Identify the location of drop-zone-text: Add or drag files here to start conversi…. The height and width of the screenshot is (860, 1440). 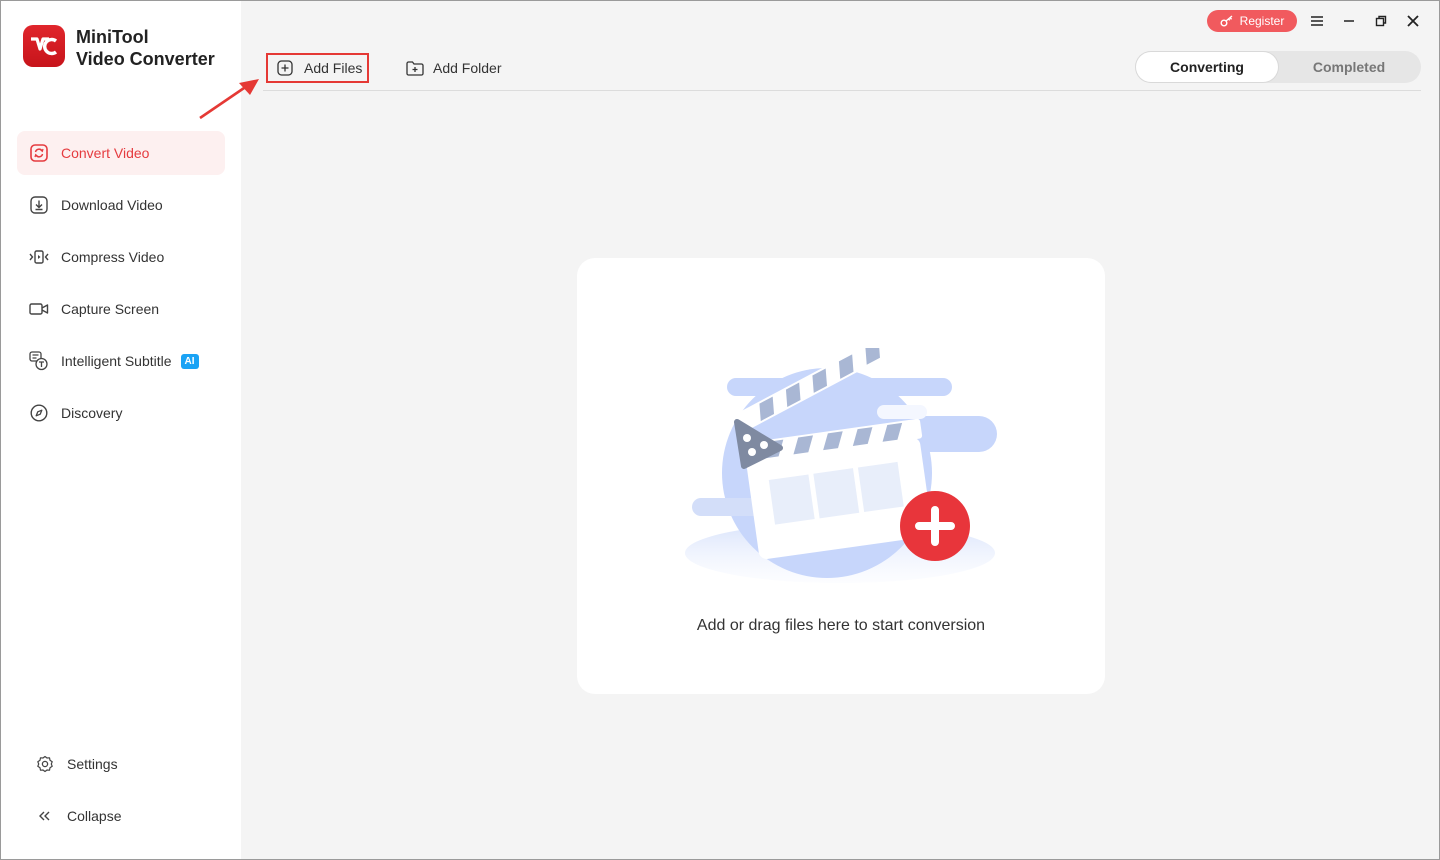
(841, 625).